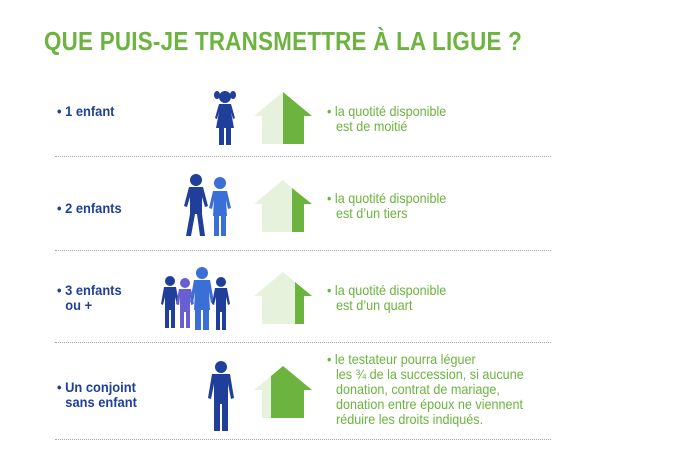 The height and width of the screenshot is (460, 690). Describe the element at coordinates (96, 387) in the screenshot. I see `row-label-line1: • Un conjoint` at that location.